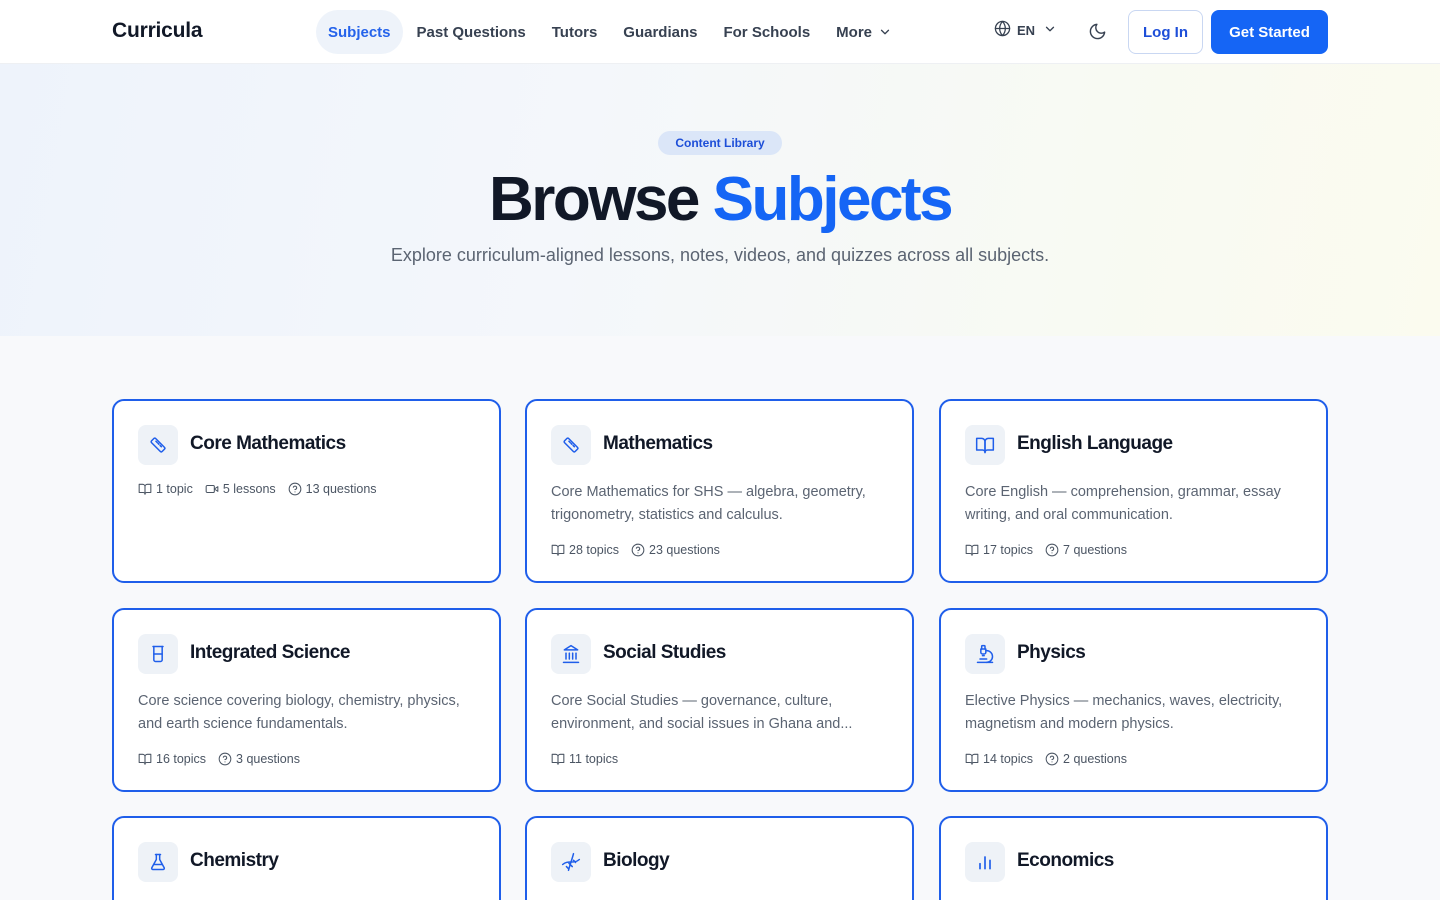 The height and width of the screenshot is (900, 1440). What do you see at coordinates (1269, 32) in the screenshot?
I see `get-started-button: Get Started` at bounding box center [1269, 32].